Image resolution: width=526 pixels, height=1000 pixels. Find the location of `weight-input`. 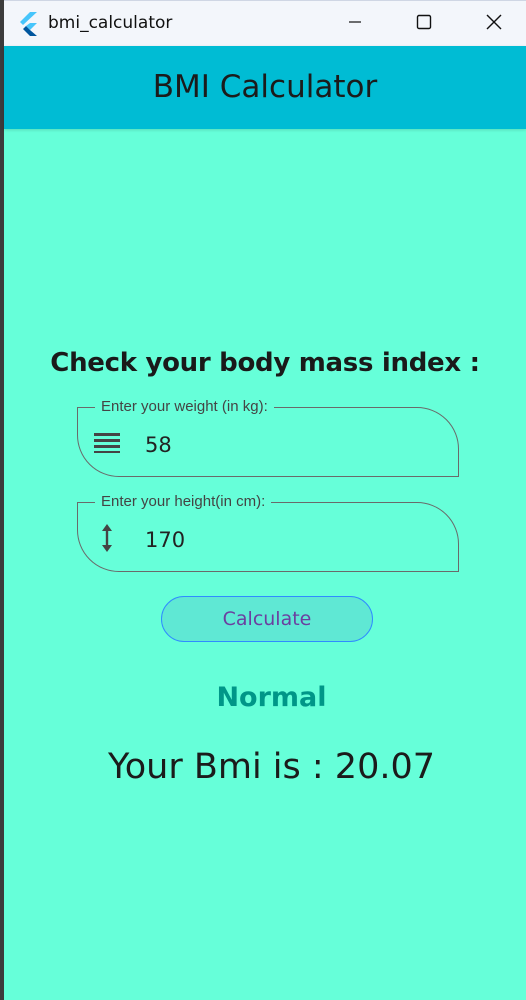

weight-input is located at coordinates (285, 445).